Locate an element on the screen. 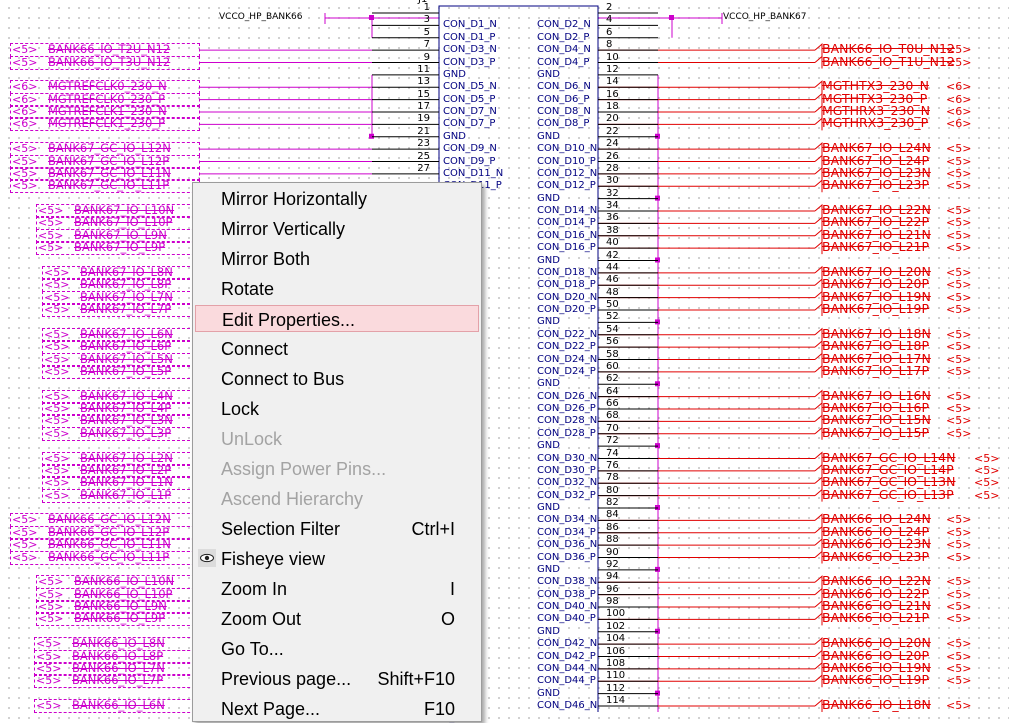 The width and height of the screenshot is (1009, 723). pin-number: 24 is located at coordinates (612, 144).